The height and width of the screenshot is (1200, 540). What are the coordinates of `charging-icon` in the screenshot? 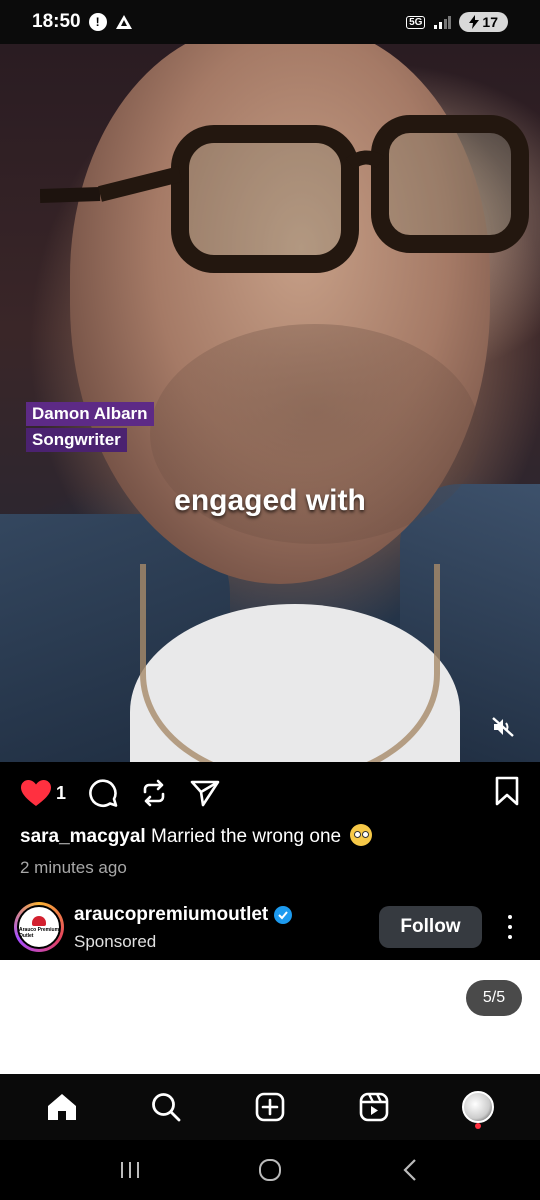 It's located at (474, 22).